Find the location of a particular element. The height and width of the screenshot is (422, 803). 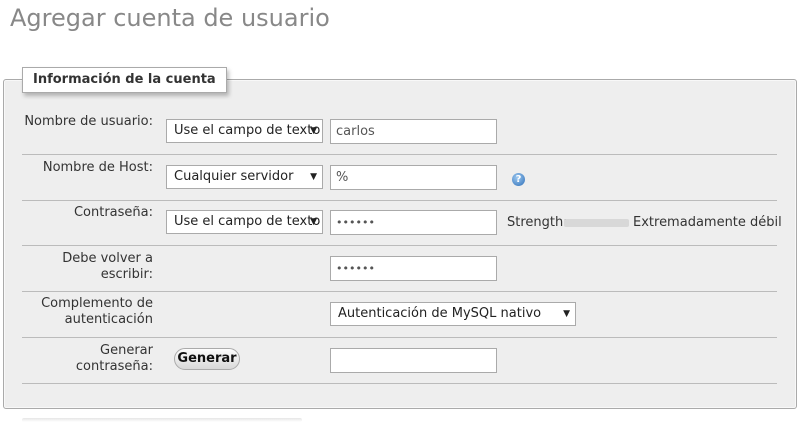

generated-password-input is located at coordinates (413, 360).